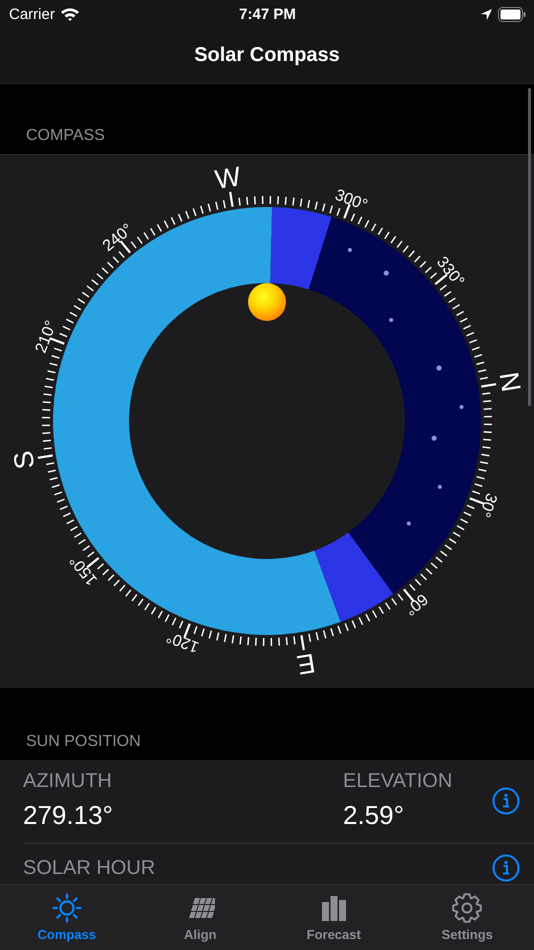 This screenshot has height=950, width=534. I want to click on tab: Compass, so click(67, 917).